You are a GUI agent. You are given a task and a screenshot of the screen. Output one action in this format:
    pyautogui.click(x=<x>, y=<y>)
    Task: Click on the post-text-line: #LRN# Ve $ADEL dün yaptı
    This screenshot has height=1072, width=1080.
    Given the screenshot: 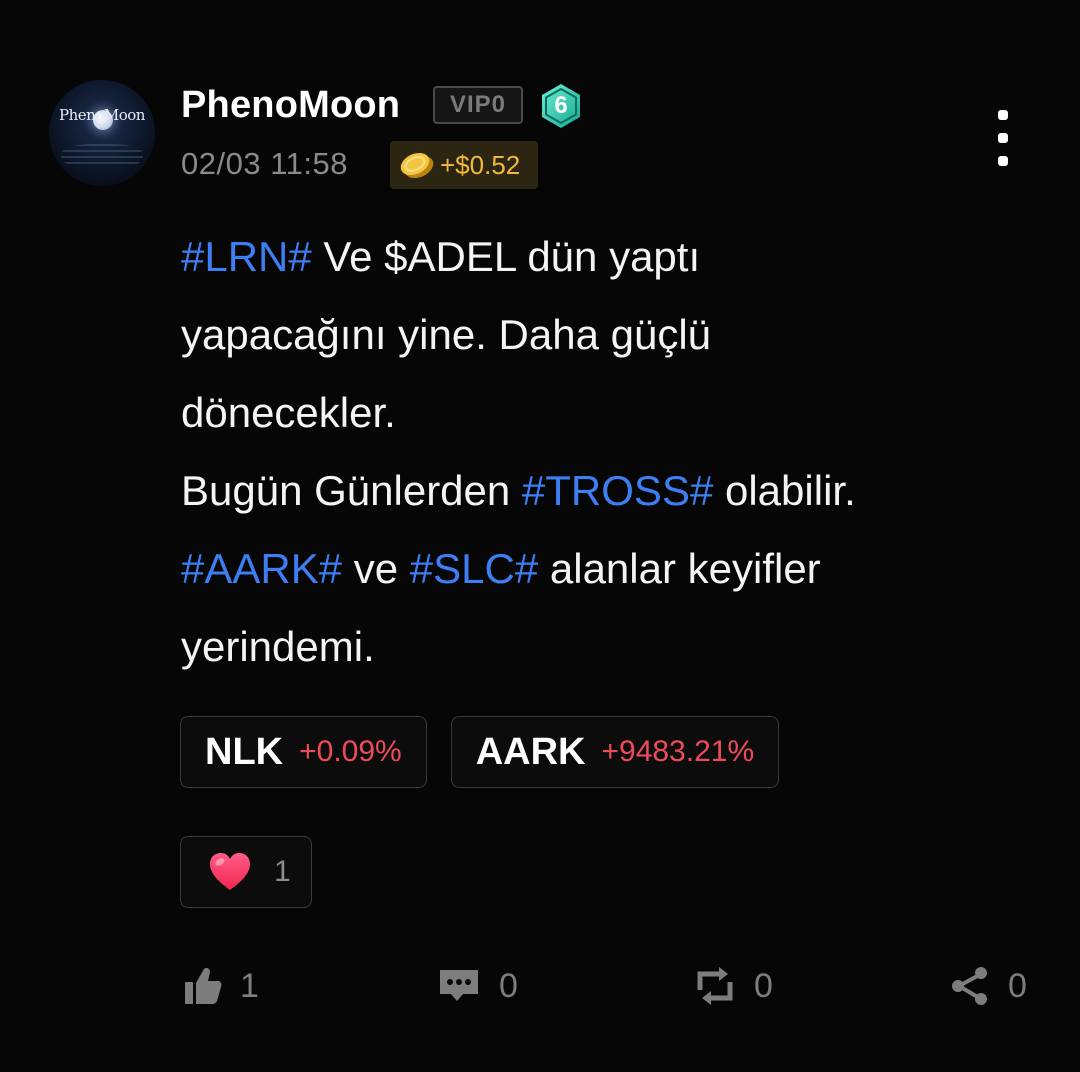 What is the action you would take?
    pyautogui.click(x=611, y=257)
    